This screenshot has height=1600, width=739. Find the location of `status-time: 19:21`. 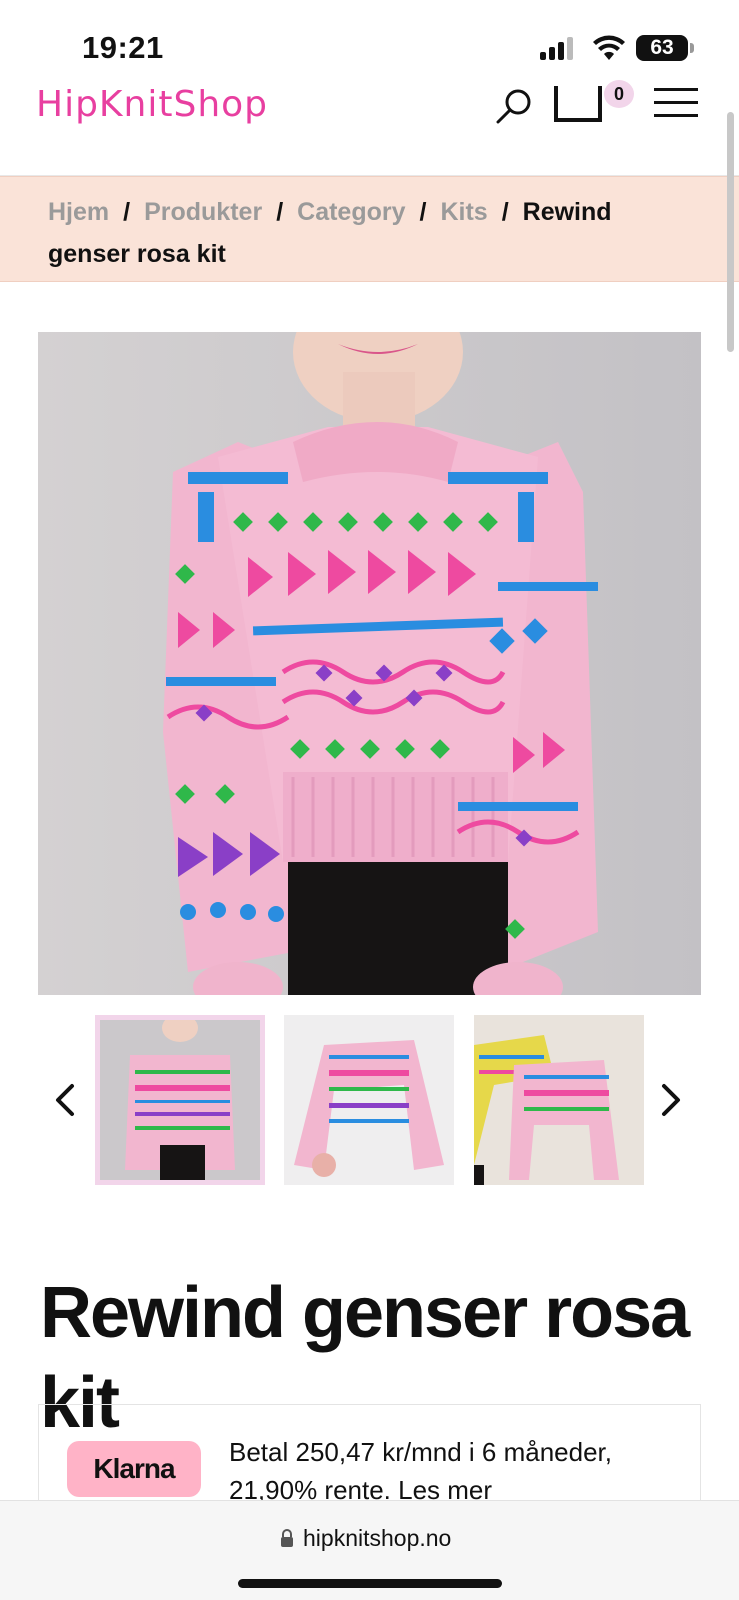

status-time: 19:21 is located at coordinates (123, 47).